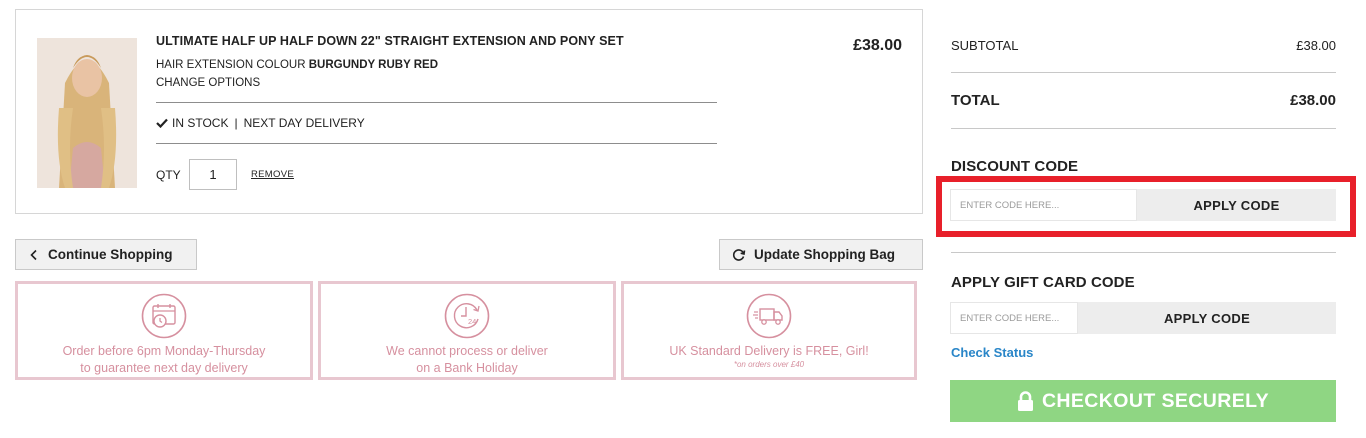  What do you see at coordinates (304, 123) in the screenshot?
I see `delivery-label: NEXT DAY DELIVERY` at bounding box center [304, 123].